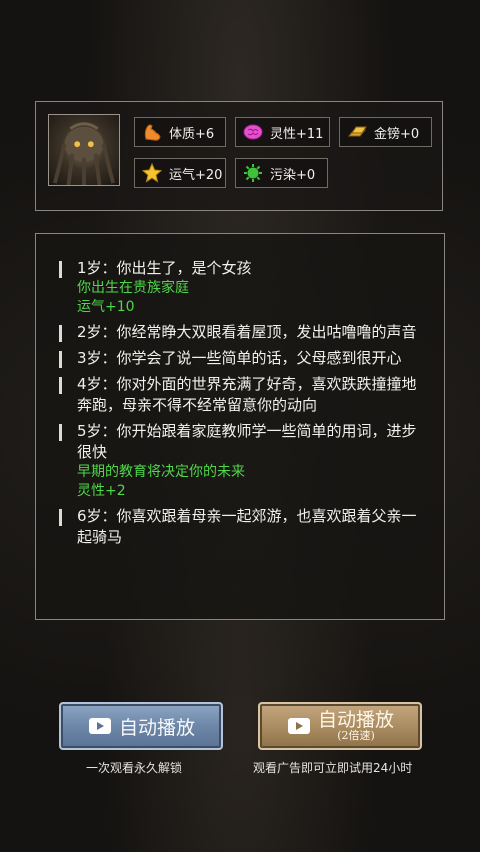 This screenshot has height=852, width=480. I want to click on log-entry-text: 2岁：你经常睁大双眼看着屋顶，发出咕噜噜的声音, so click(247, 332).